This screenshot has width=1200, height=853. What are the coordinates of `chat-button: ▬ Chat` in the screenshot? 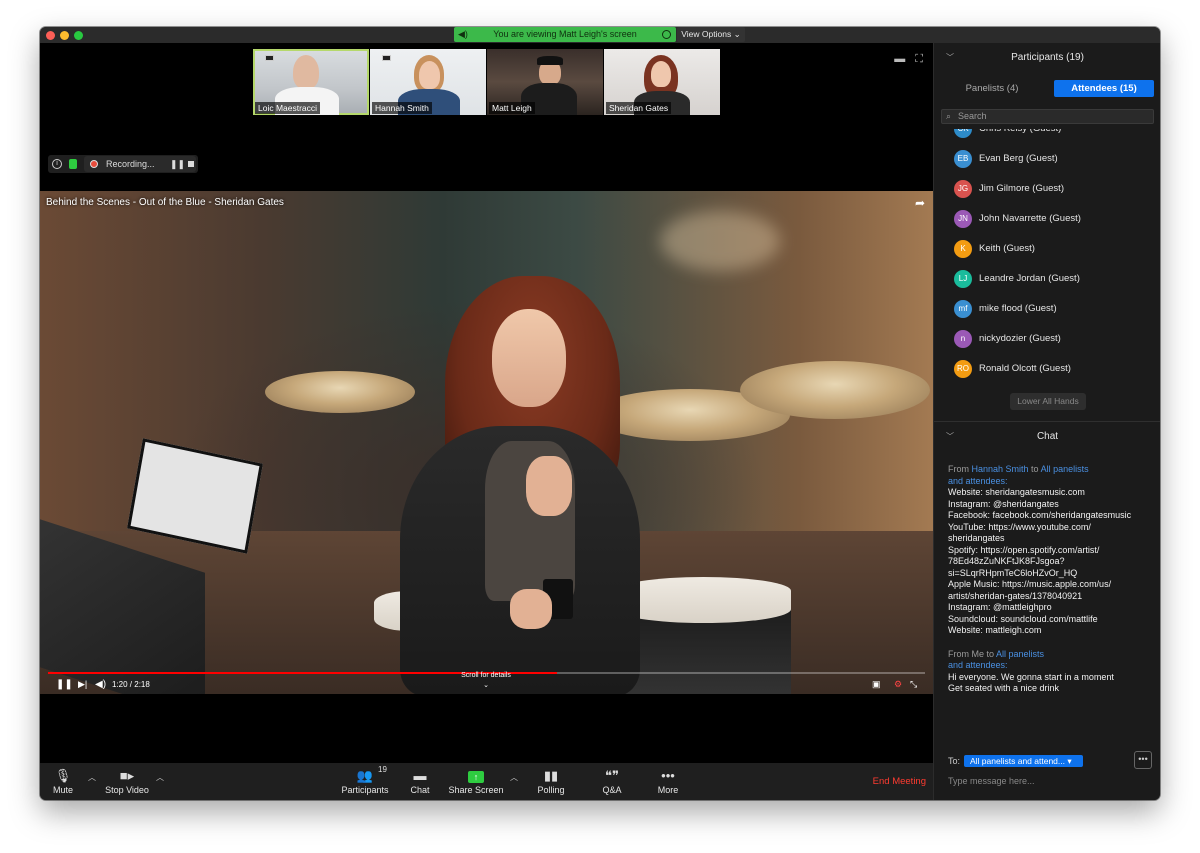 It's located at (420, 781).